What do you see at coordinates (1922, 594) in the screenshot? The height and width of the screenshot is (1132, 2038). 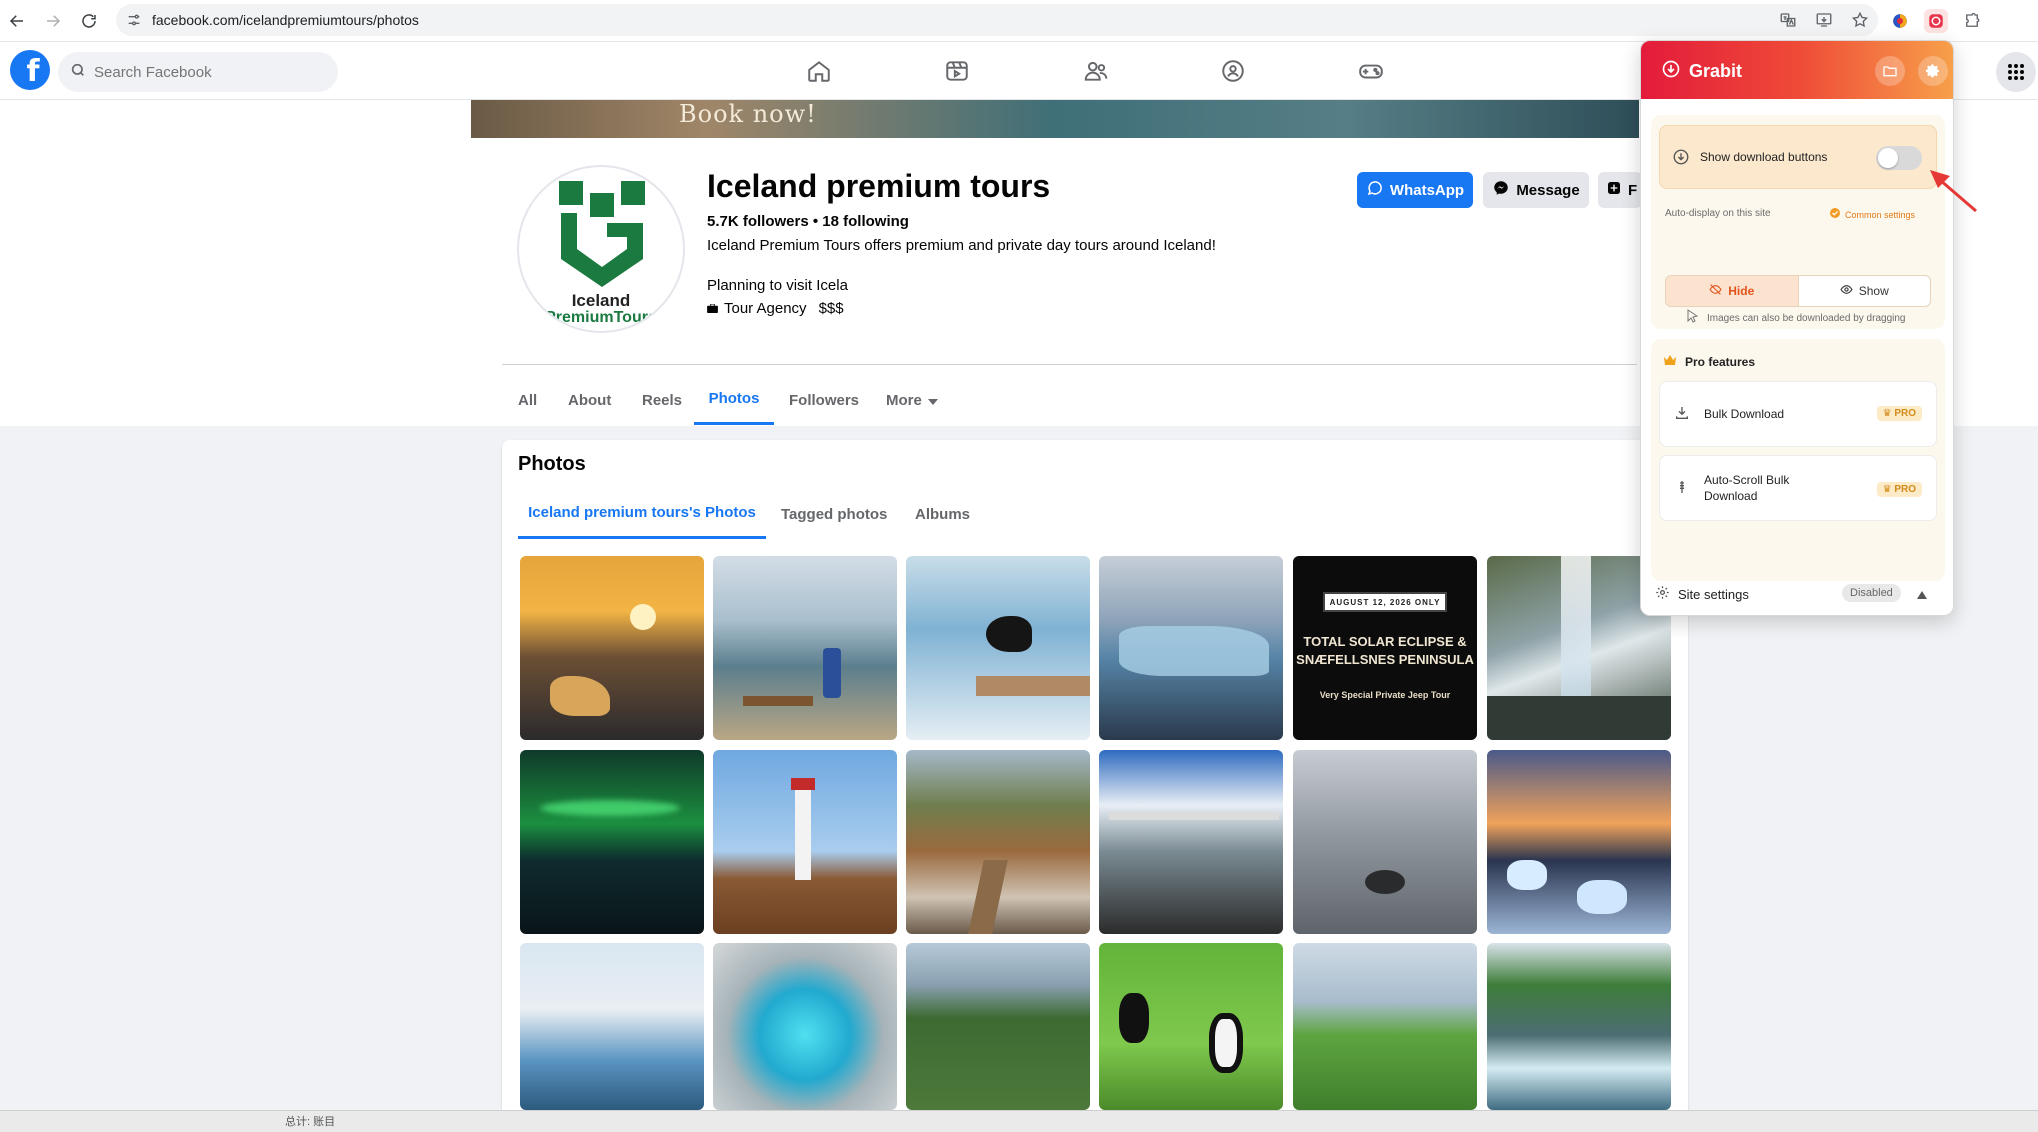 I see `caret-up-icon` at bounding box center [1922, 594].